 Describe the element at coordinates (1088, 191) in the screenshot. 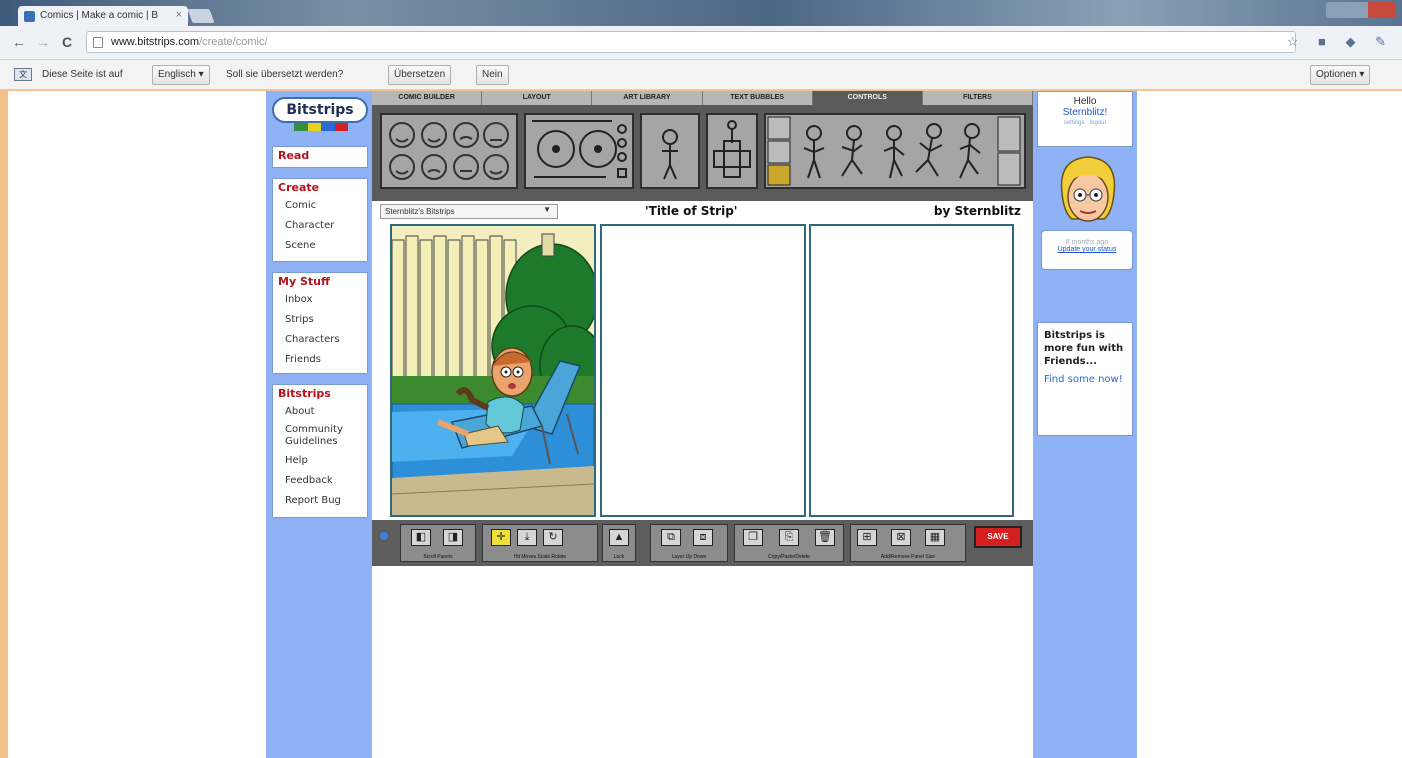

I see `user-avatar` at that location.